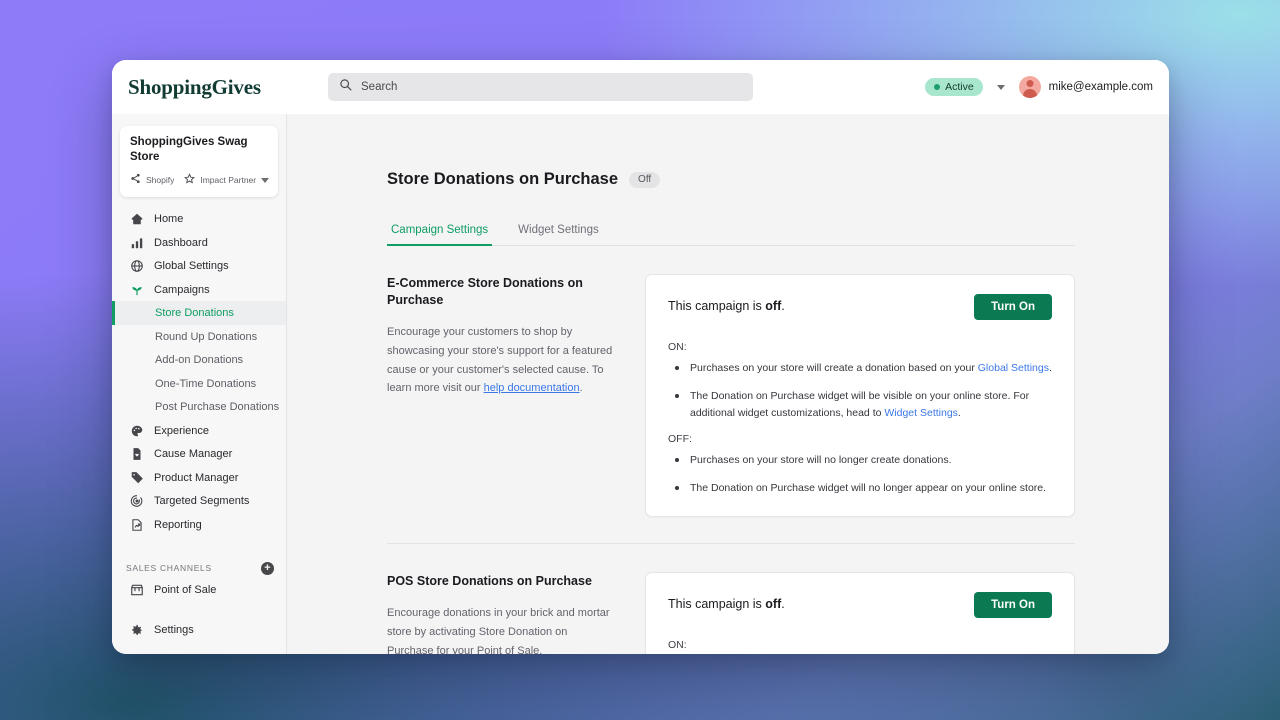 The image size is (1280, 720). I want to click on status-suffix: ., so click(783, 306).